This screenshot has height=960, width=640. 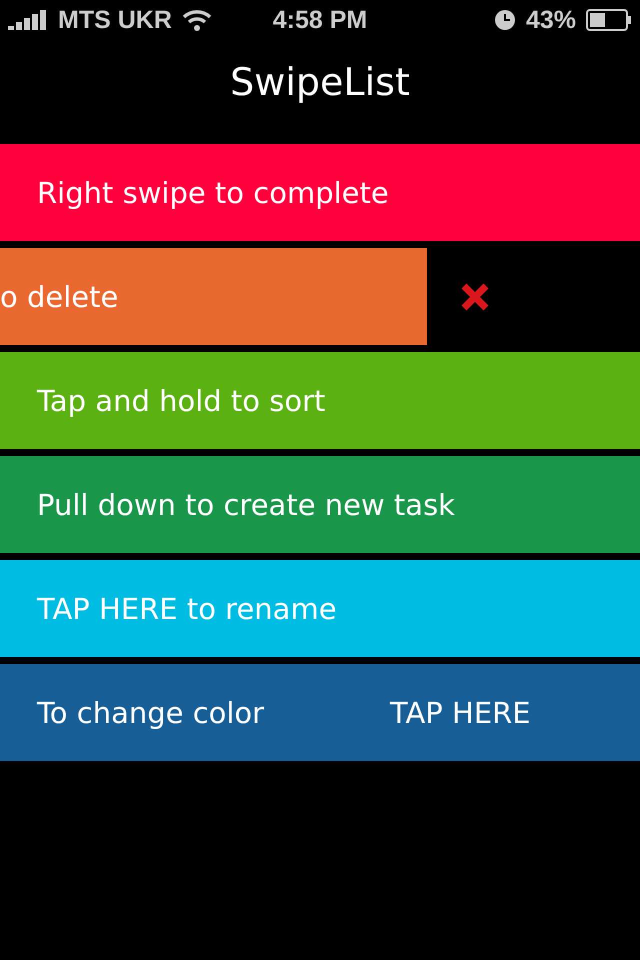 What do you see at coordinates (320, 712) in the screenshot?
I see `task-row: To change color TAP HERE` at bounding box center [320, 712].